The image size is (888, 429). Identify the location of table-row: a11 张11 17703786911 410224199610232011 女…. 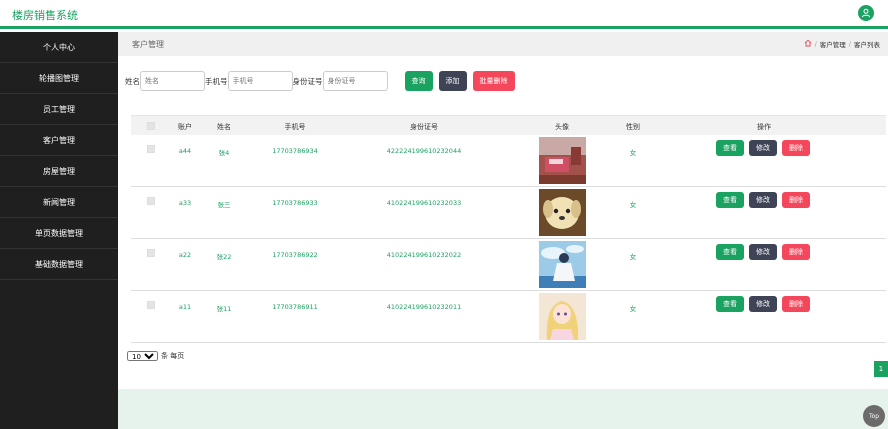
(508, 317).